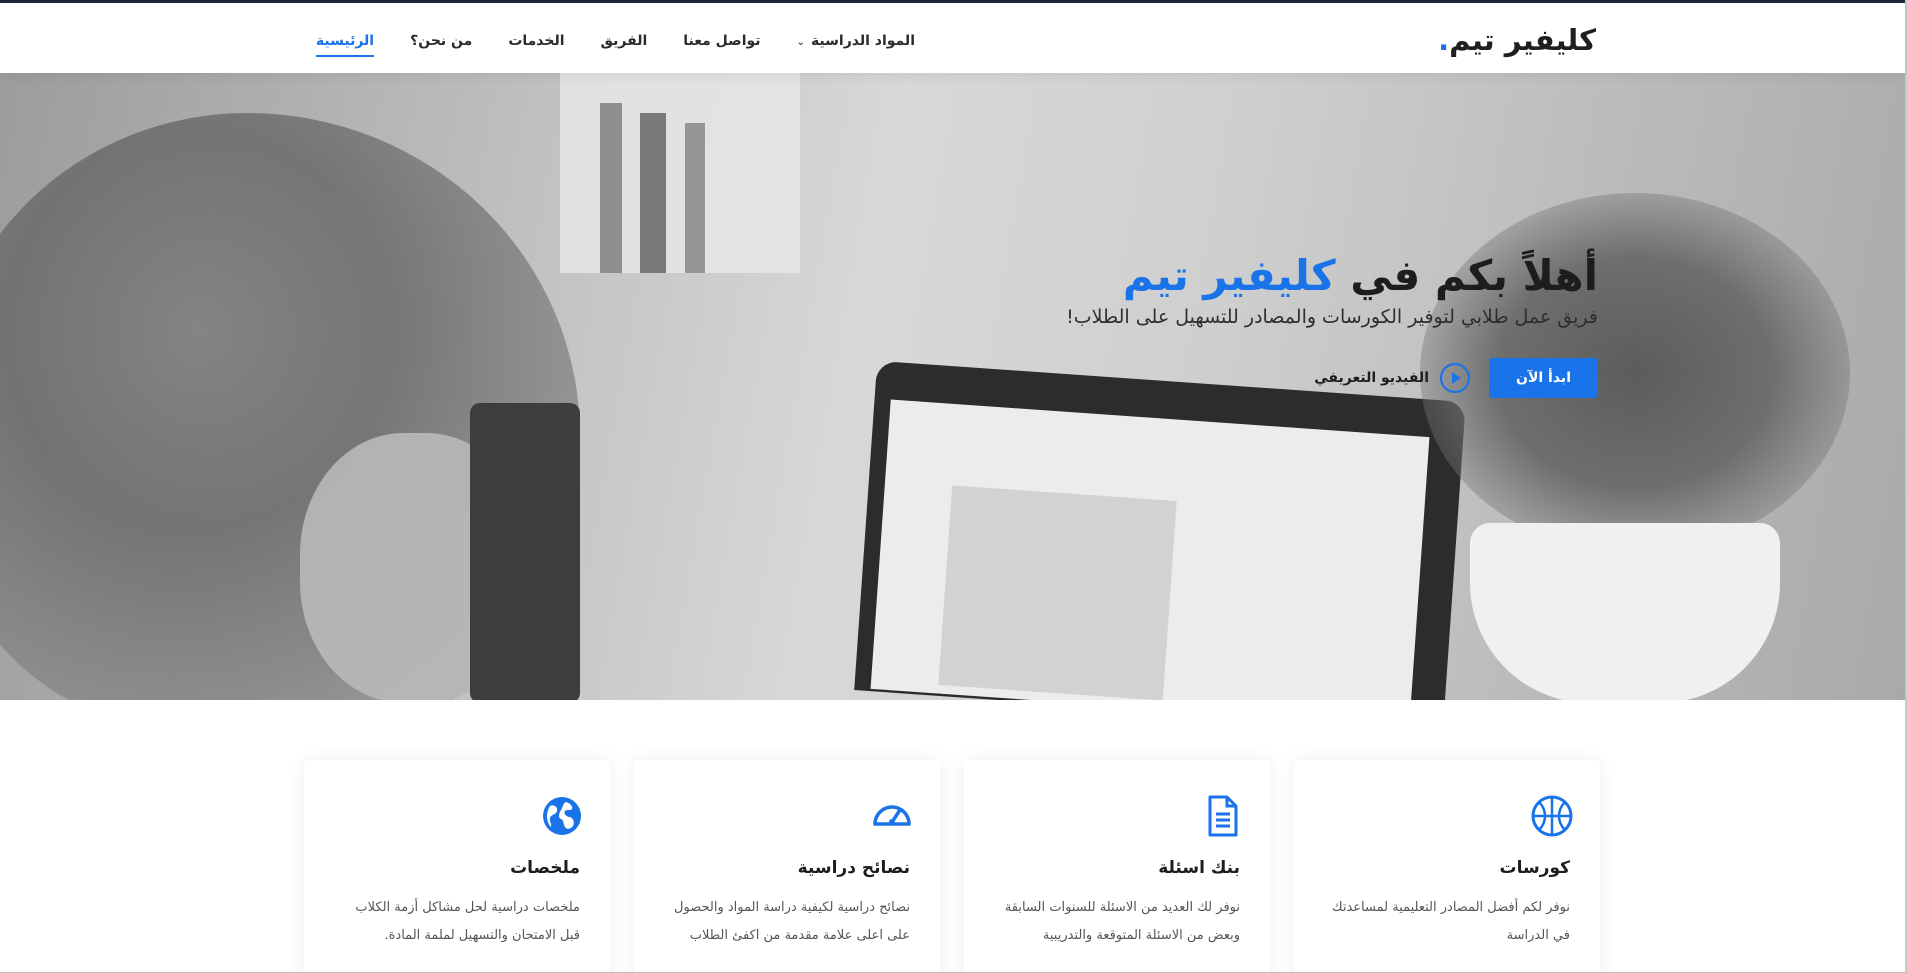 The image size is (1907, 973). Describe the element at coordinates (800, 42) in the screenshot. I see `chevron-down-icon: ⌄` at that location.